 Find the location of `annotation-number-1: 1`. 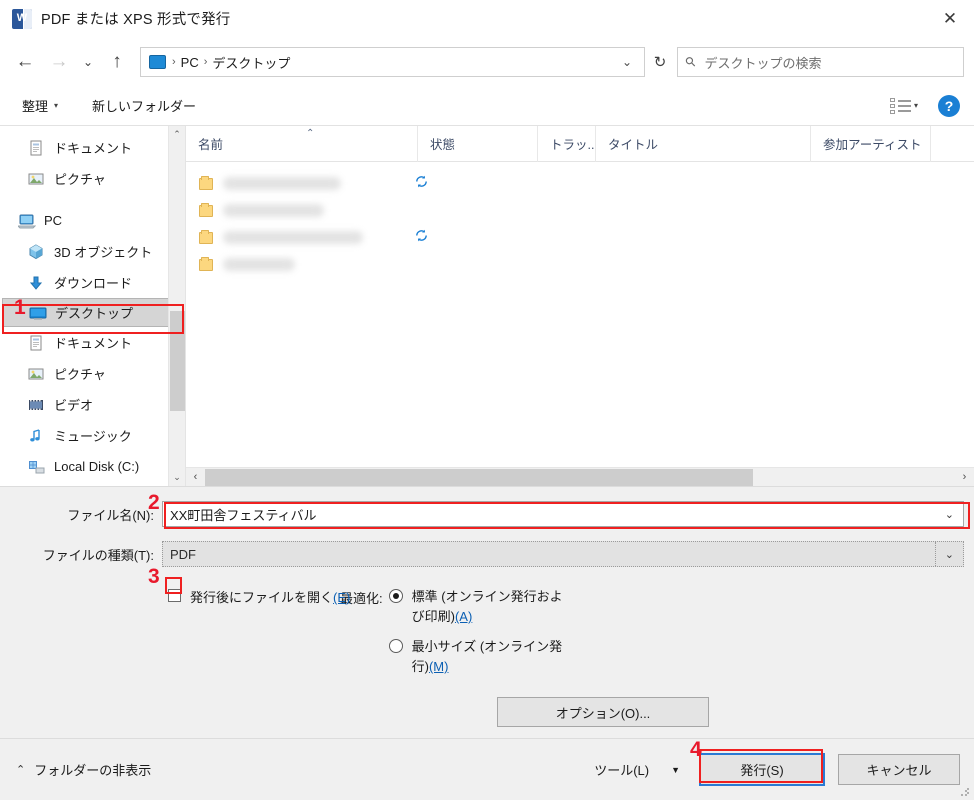

annotation-number-1: 1 is located at coordinates (20, 307).